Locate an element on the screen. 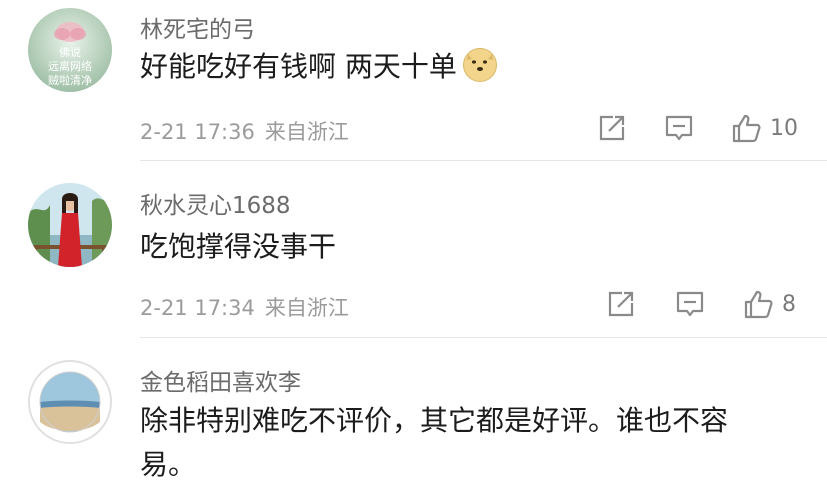 The width and height of the screenshot is (827, 495). timestamp: 2-21 17:36 is located at coordinates (197, 132).